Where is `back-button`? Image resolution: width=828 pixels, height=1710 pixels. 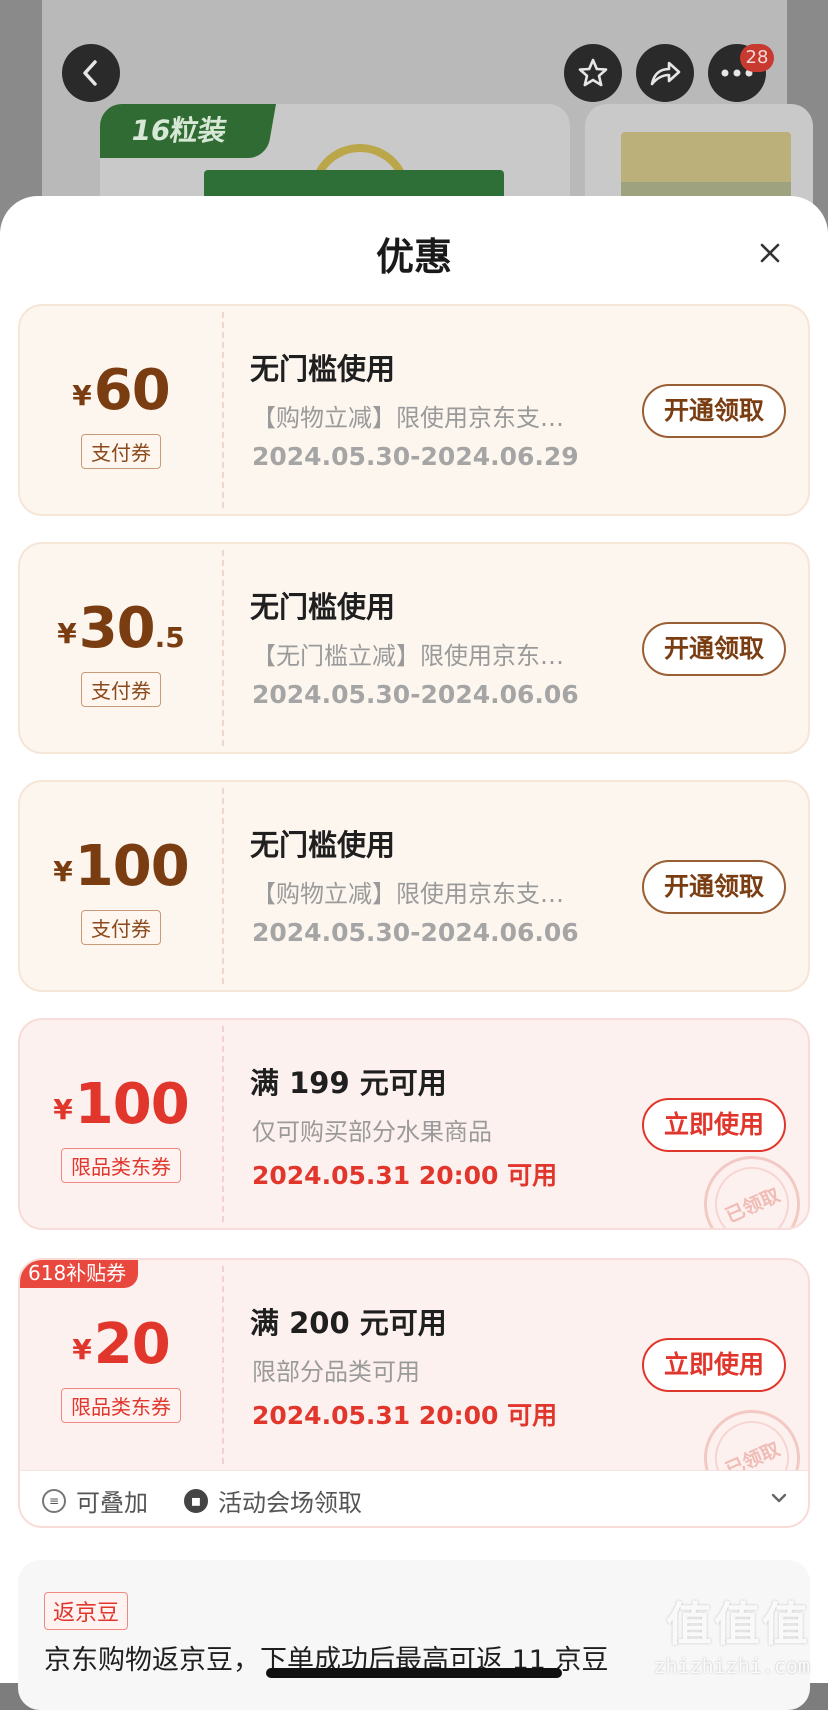
back-button is located at coordinates (91, 73).